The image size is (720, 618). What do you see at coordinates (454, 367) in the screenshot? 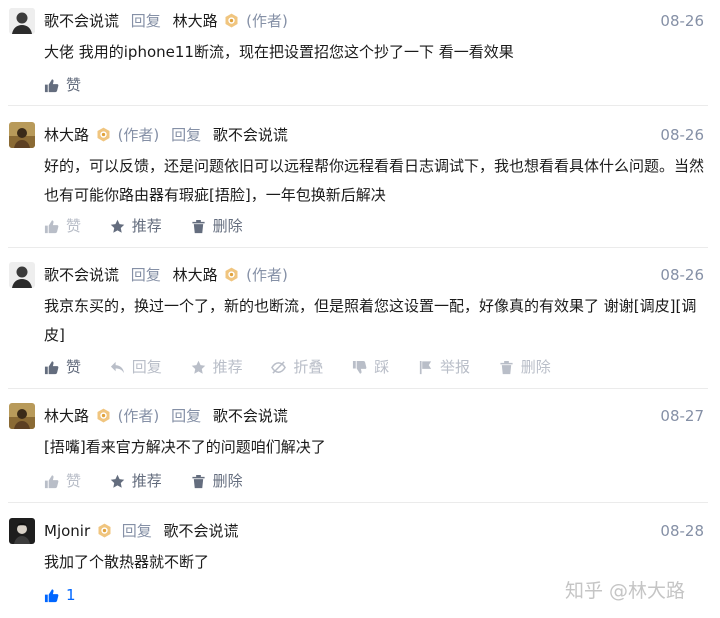
I see `report-label: 举报` at bounding box center [454, 367].